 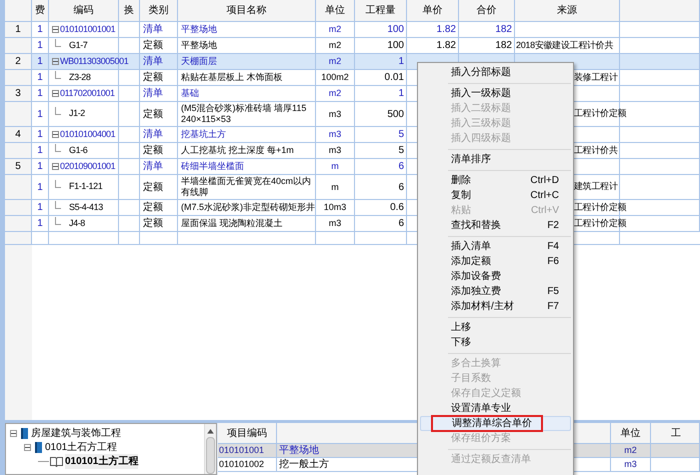 I want to click on code-cell-text: F1-1-121, so click(x=85, y=187).